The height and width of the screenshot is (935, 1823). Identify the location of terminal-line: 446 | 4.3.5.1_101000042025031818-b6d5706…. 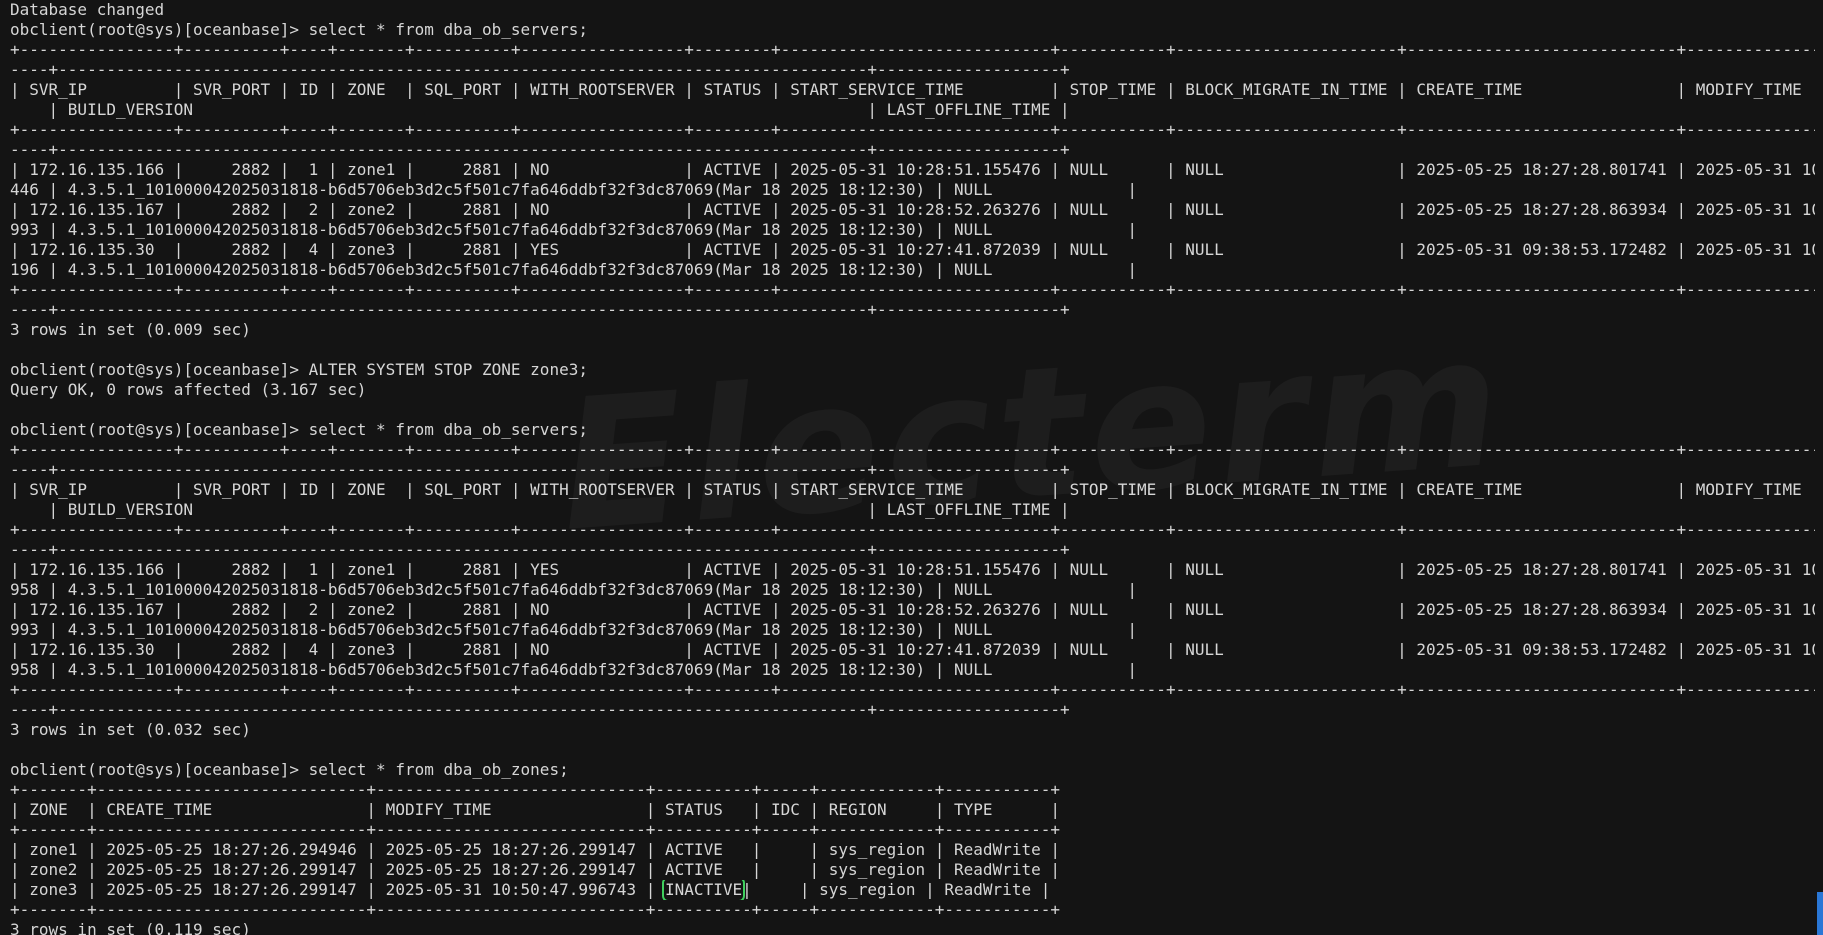
(574, 189).